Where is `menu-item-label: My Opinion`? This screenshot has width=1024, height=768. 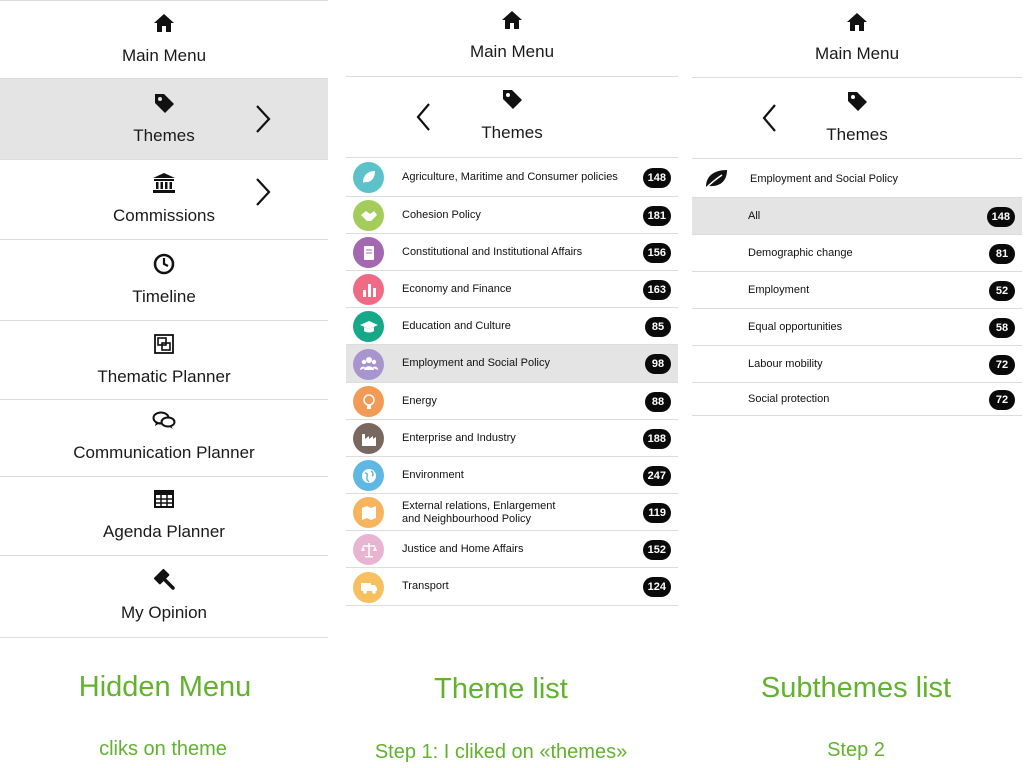 menu-item-label: My Opinion is located at coordinates (164, 612).